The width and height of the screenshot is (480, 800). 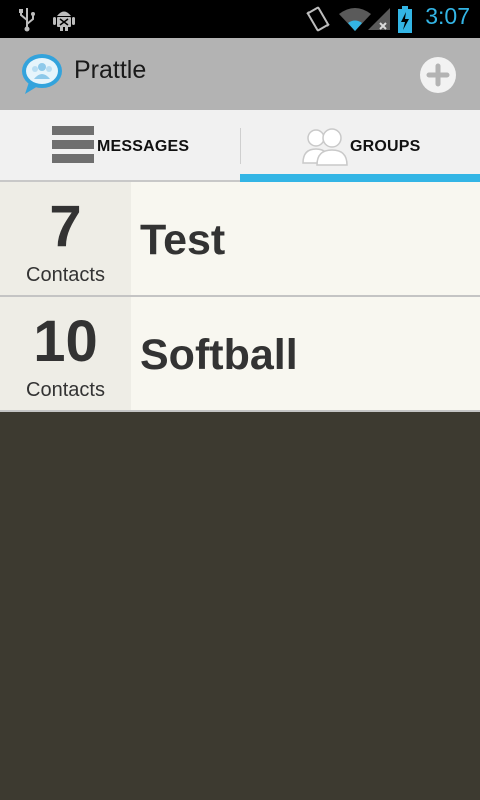 I want to click on contact-count-cell: 10 Contacts, so click(x=65, y=353).